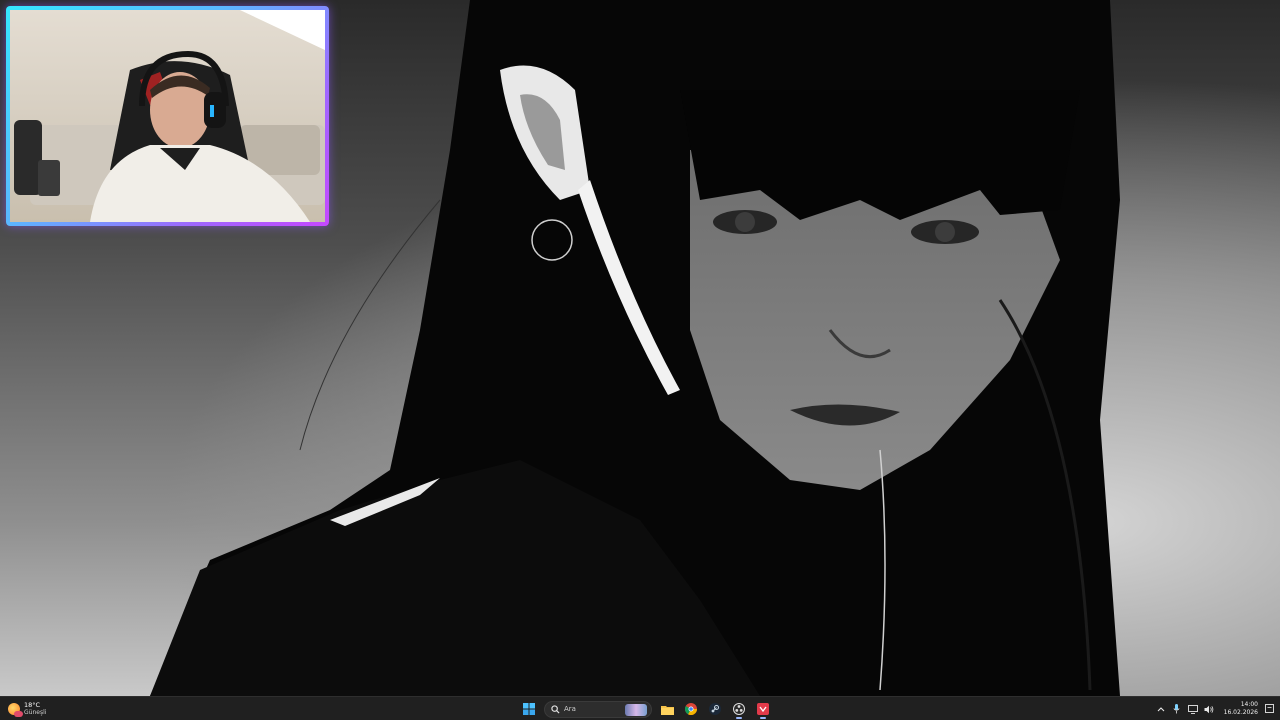 Image resolution: width=1280 pixels, height=720 pixels. Describe the element at coordinates (570, 709) in the screenshot. I see `search-label: Ara` at that location.